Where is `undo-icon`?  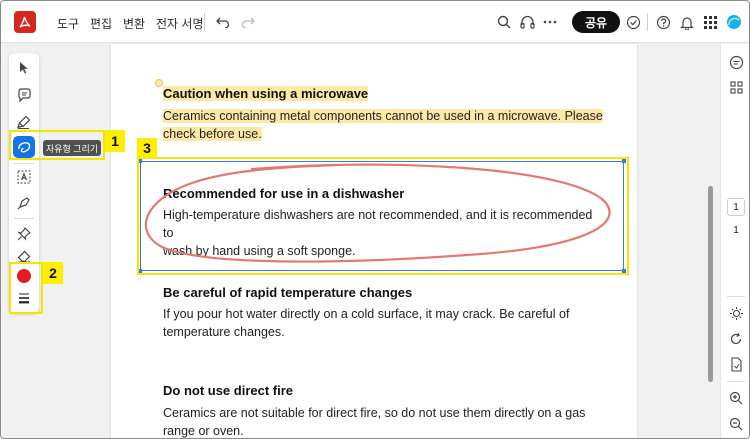 undo-icon is located at coordinates (223, 22).